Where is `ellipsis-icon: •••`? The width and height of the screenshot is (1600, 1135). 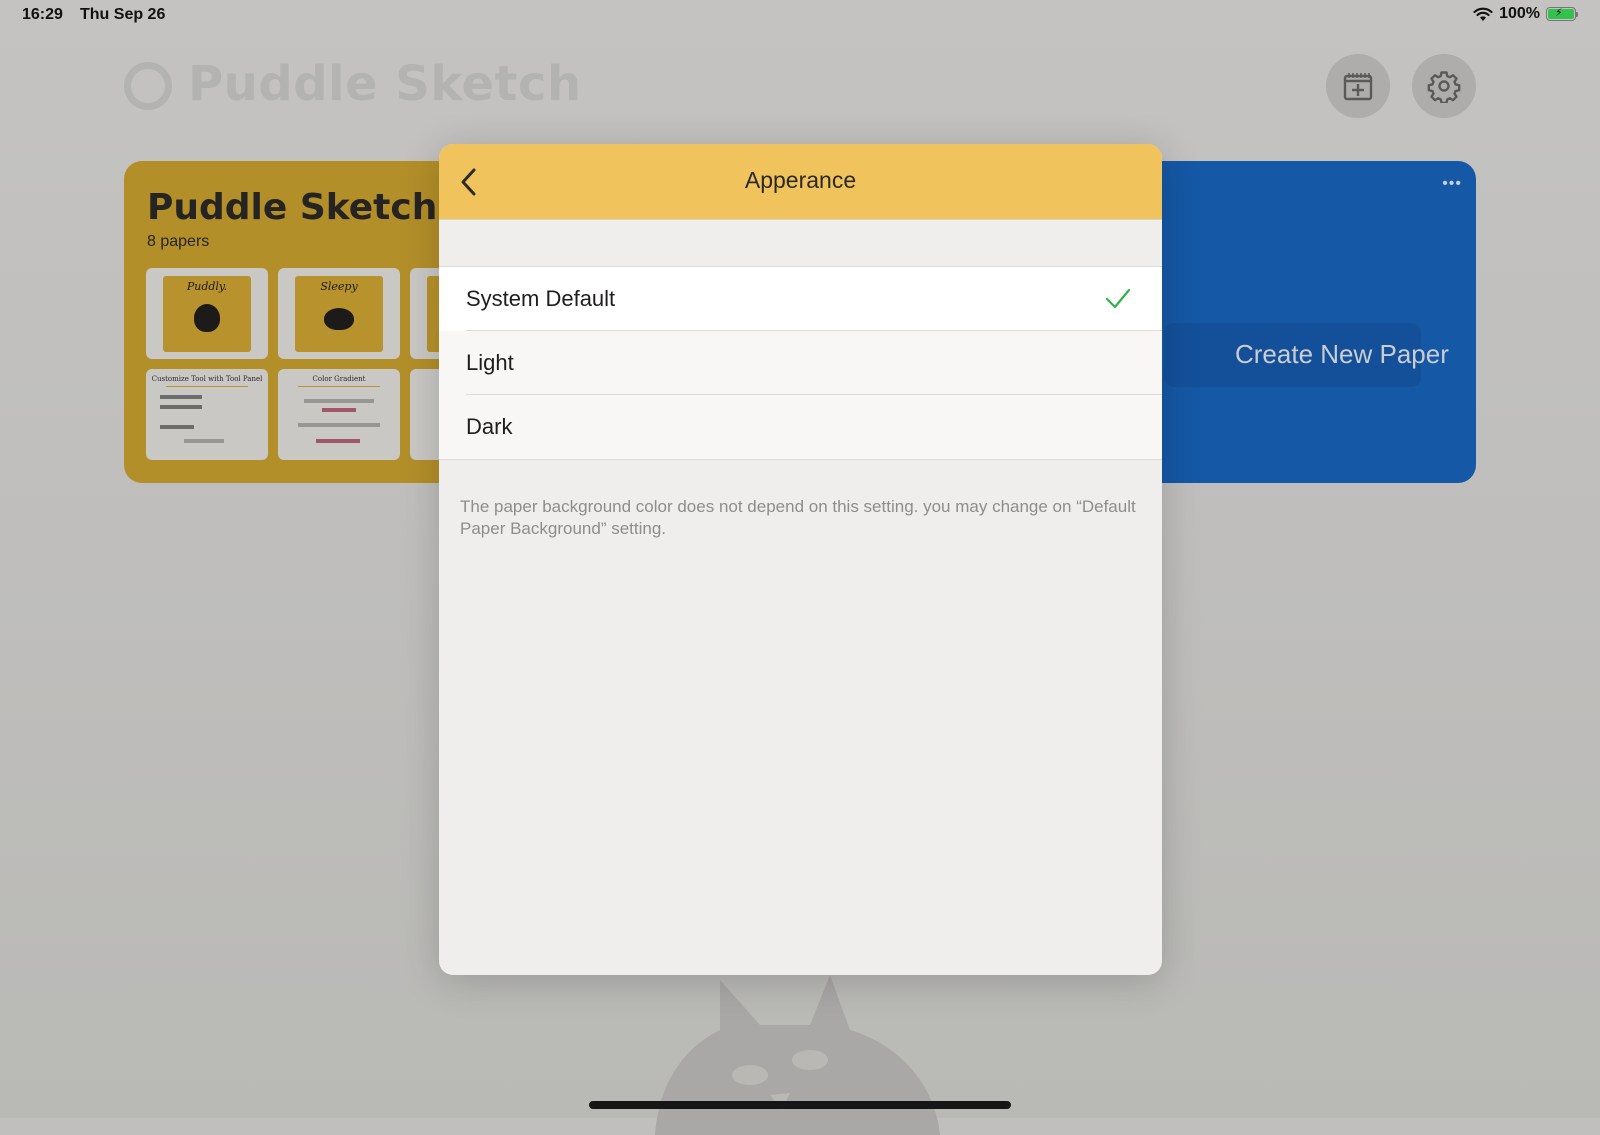
ellipsis-icon: ••• is located at coordinates (1452, 184).